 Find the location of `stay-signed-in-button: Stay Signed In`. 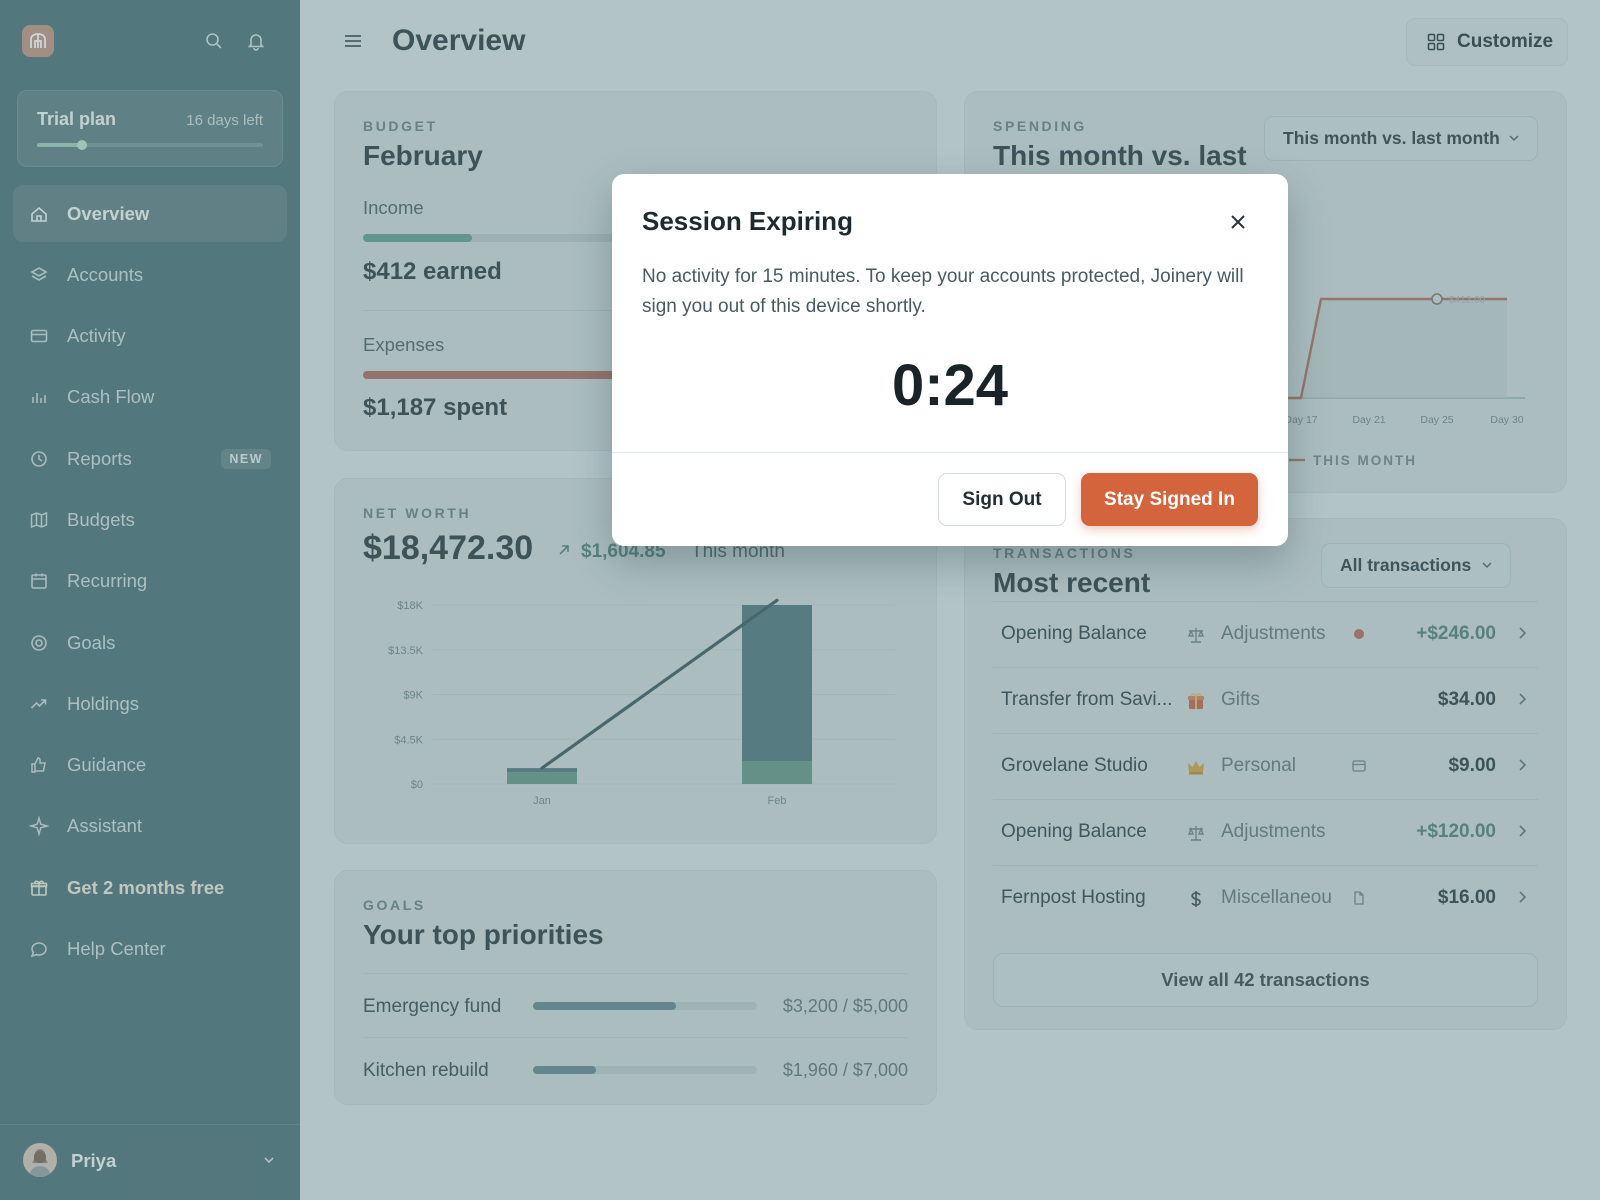

stay-signed-in-button: Stay Signed In is located at coordinates (1169, 499).